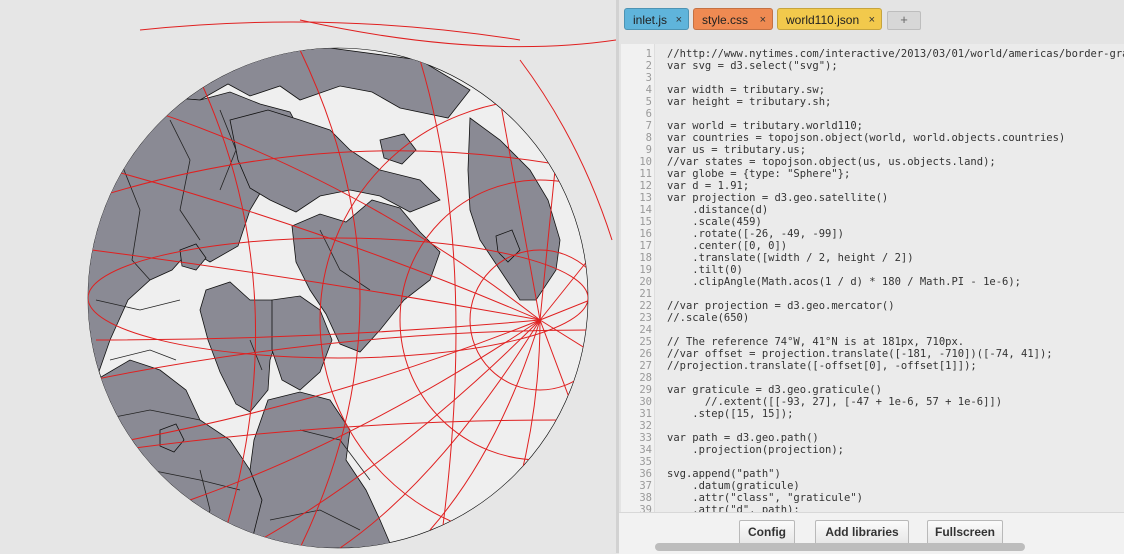  What do you see at coordinates (645, 508) in the screenshot?
I see `line-number: 39` at bounding box center [645, 508].